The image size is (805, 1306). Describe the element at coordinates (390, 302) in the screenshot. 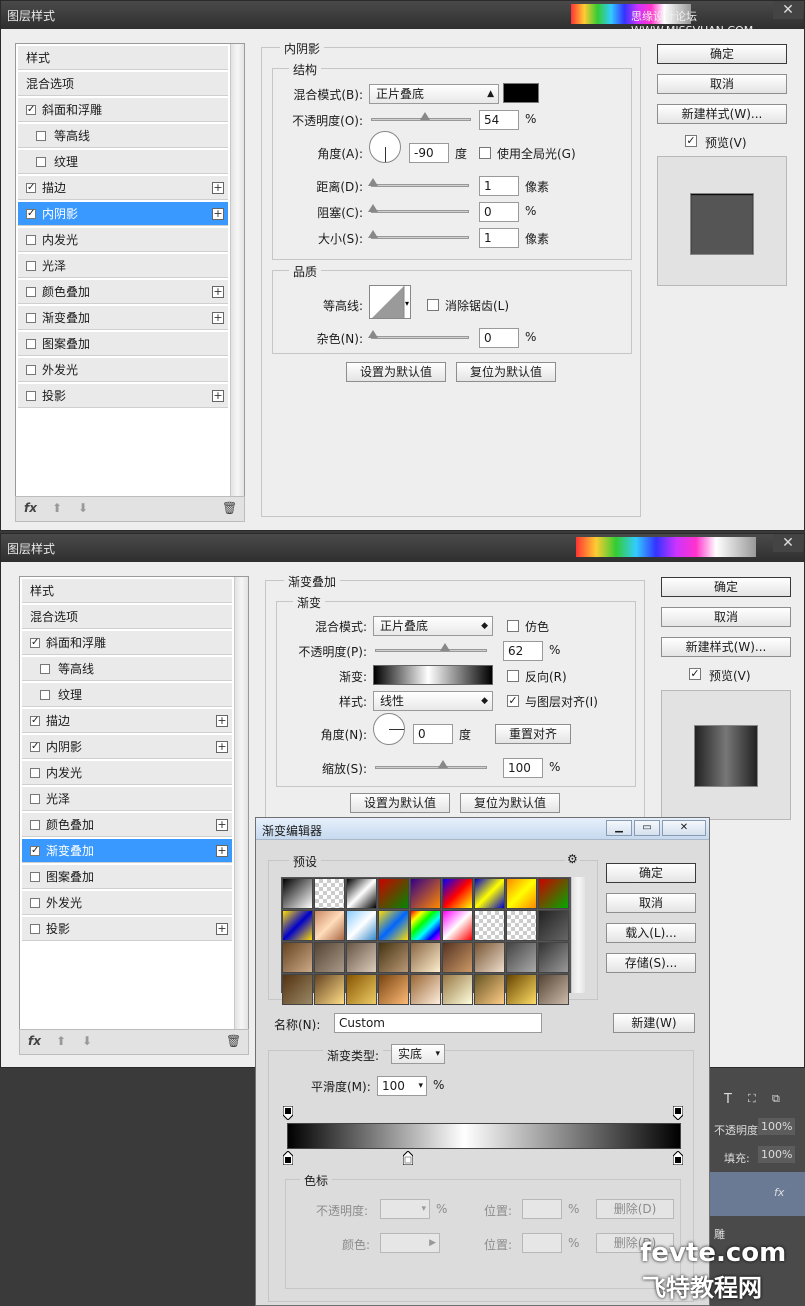

I see `contour-picker: ▾` at that location.